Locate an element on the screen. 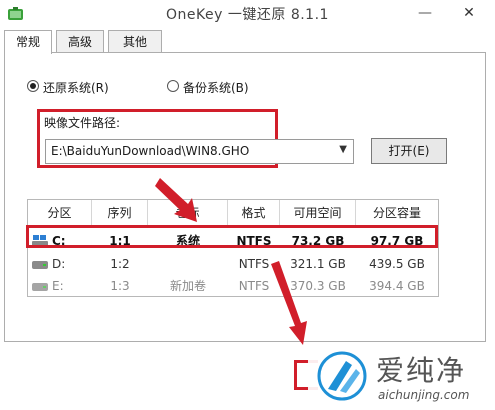  tab-other: 其他 is located at coordinates (135, 41).